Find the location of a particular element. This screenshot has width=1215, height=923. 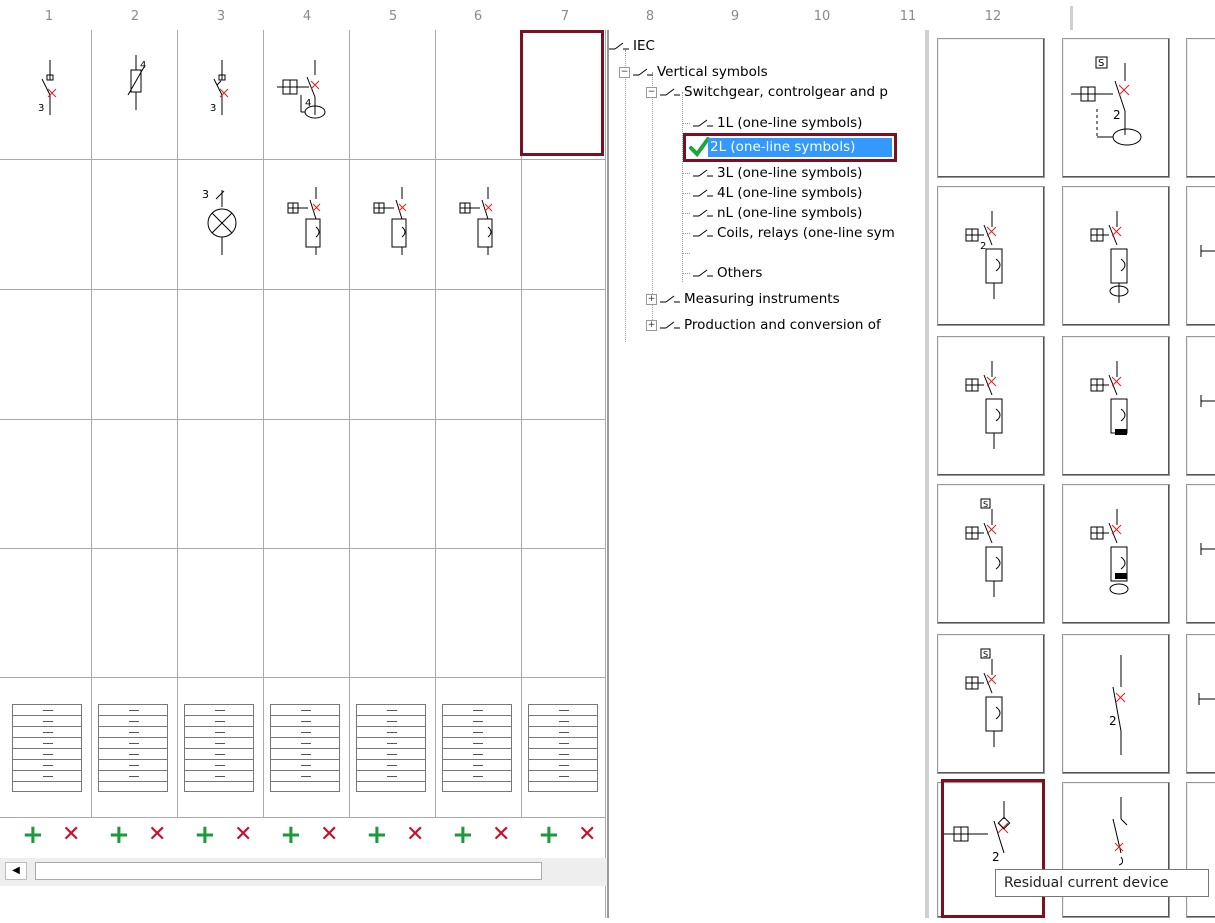

tree-node-iec: IEC is located at coordinates (632, 46).